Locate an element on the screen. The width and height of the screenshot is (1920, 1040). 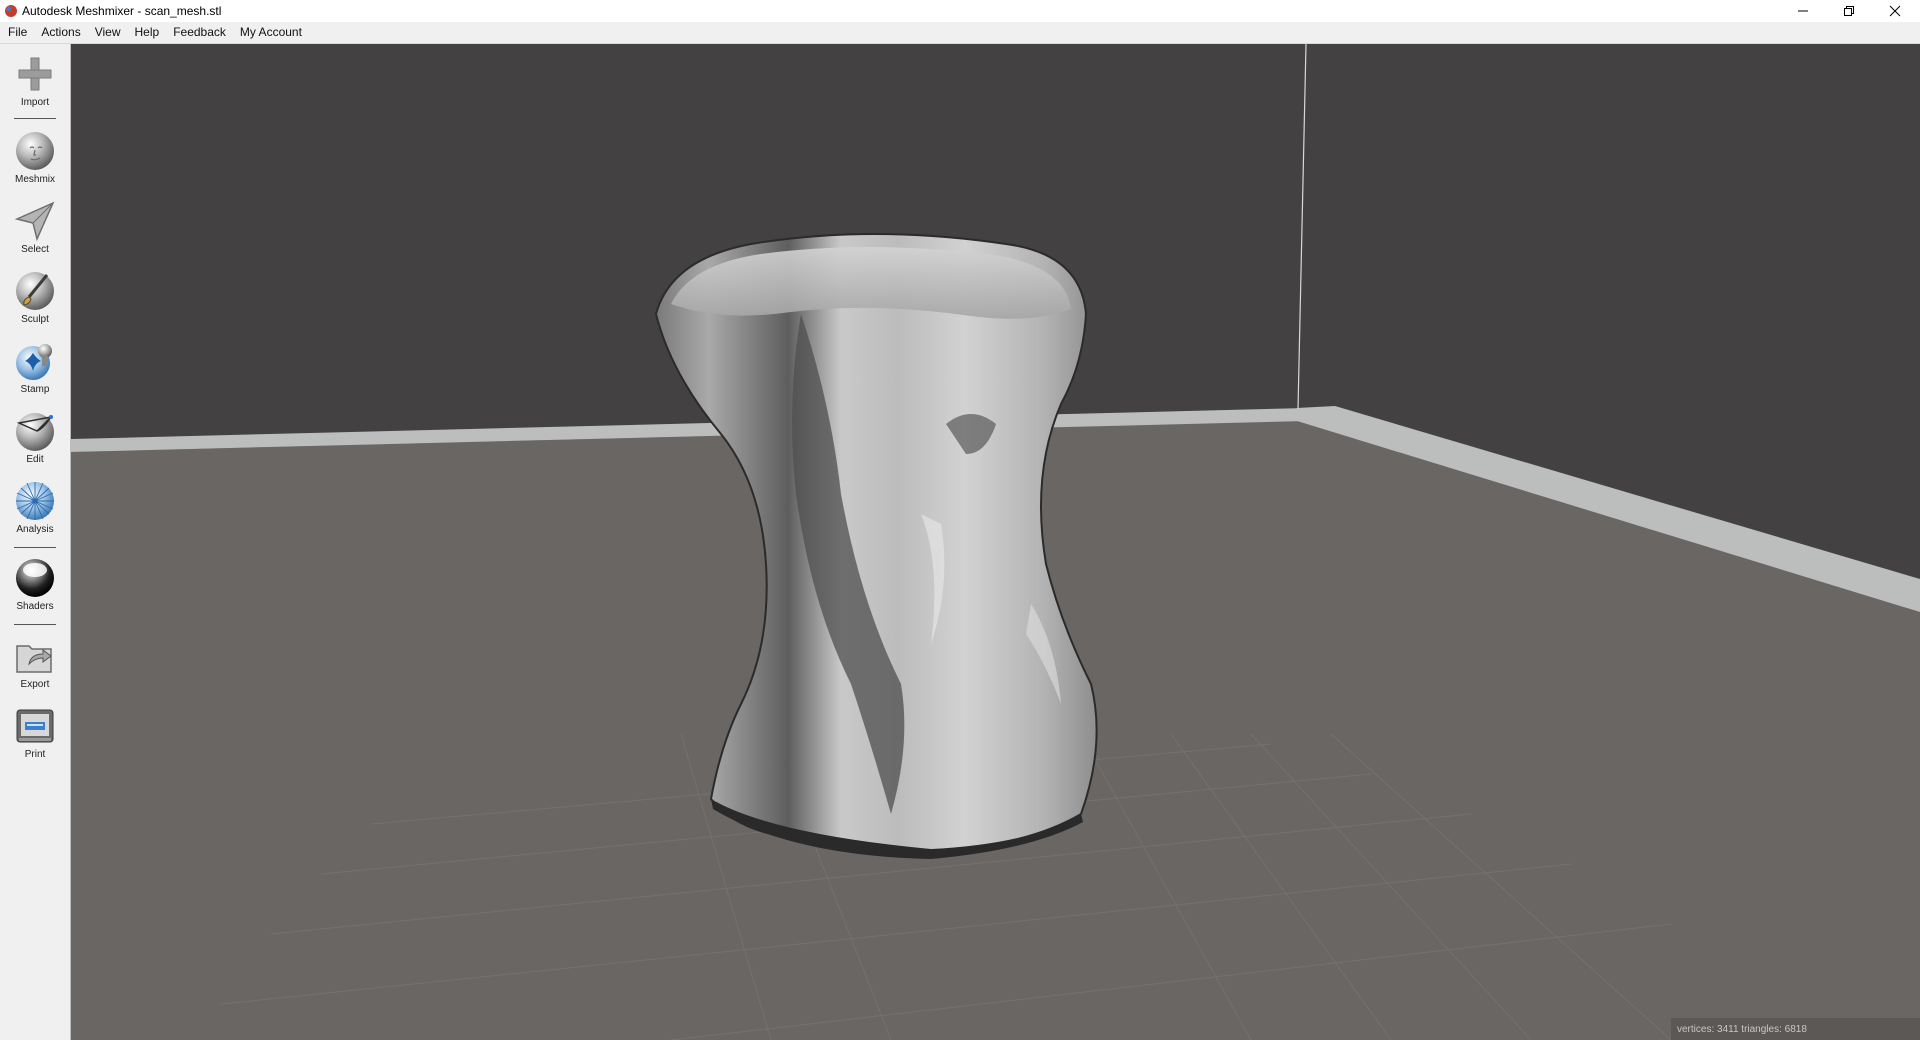
menu-my-account: My Account is located at coordinates (271, 32).